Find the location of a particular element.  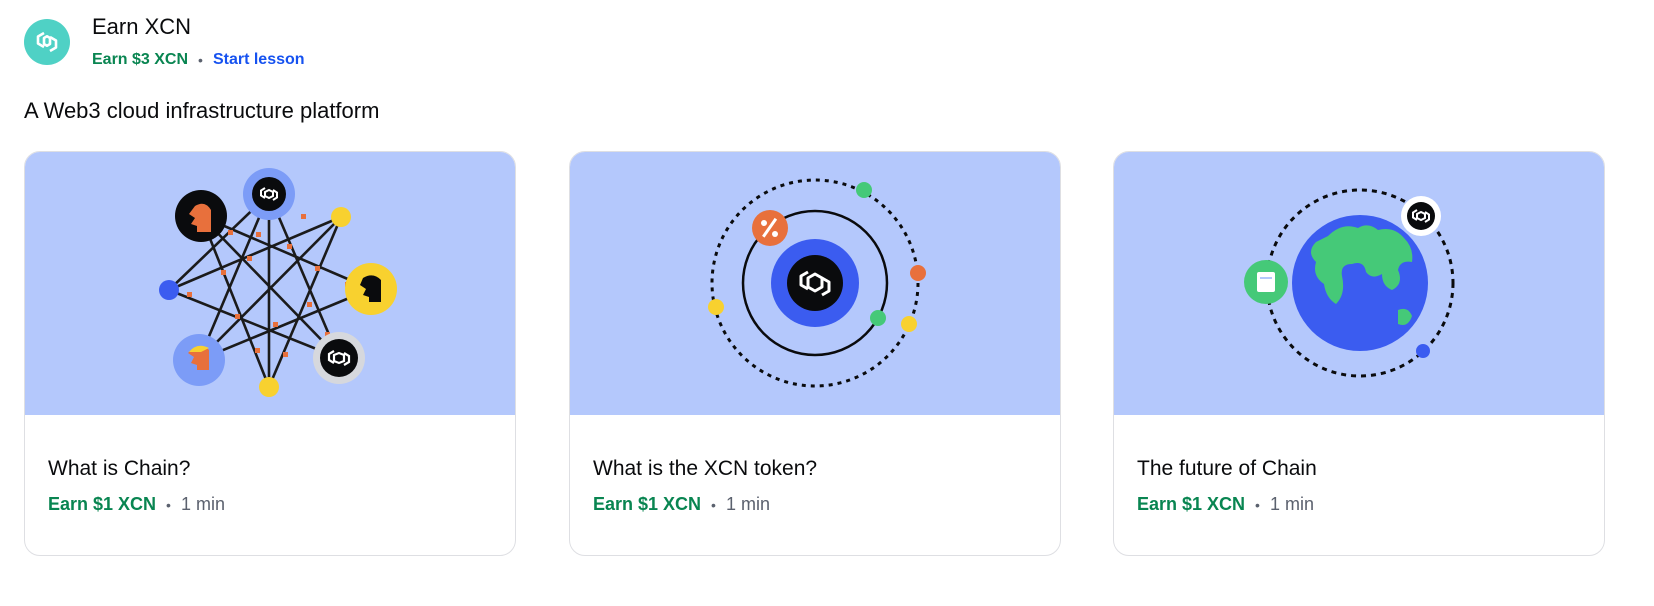

header-meta: Earn $3 XCN • Start lesson is located at coordinates (198, 60).